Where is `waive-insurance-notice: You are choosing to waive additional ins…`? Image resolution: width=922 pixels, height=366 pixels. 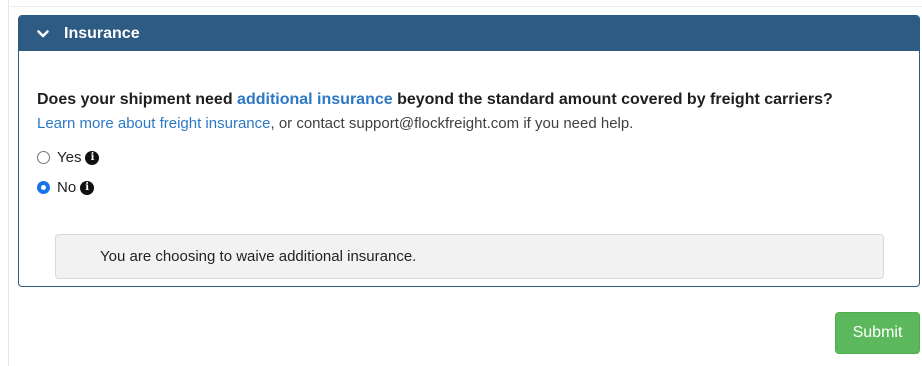
waive-insurance-notice: You are choosing to waive additional ins… is located at coordinates (469, 256).